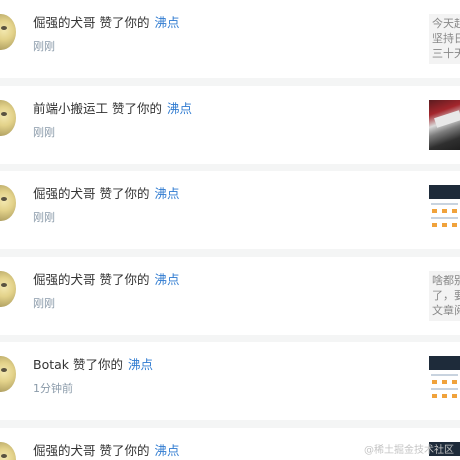 The height and width of the screenshot is (460, 460). I want to click on preview-line: 啥都别, so click(446, 280).